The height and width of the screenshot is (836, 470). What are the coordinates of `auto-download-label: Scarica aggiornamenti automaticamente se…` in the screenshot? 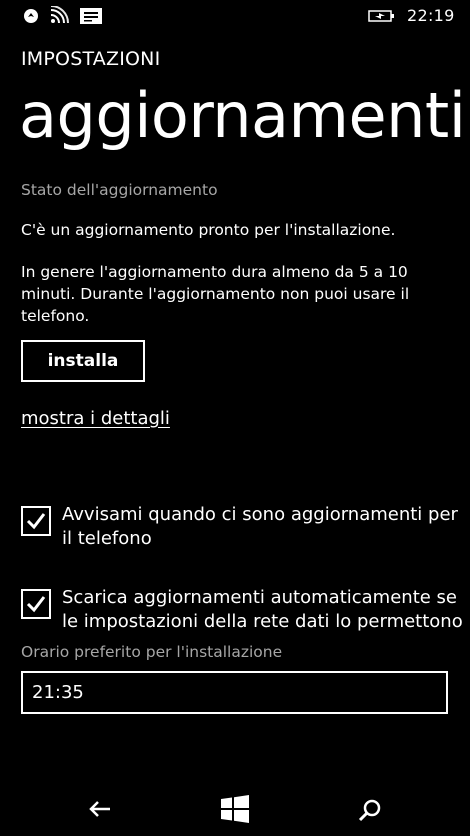 It's located at (266, 610).